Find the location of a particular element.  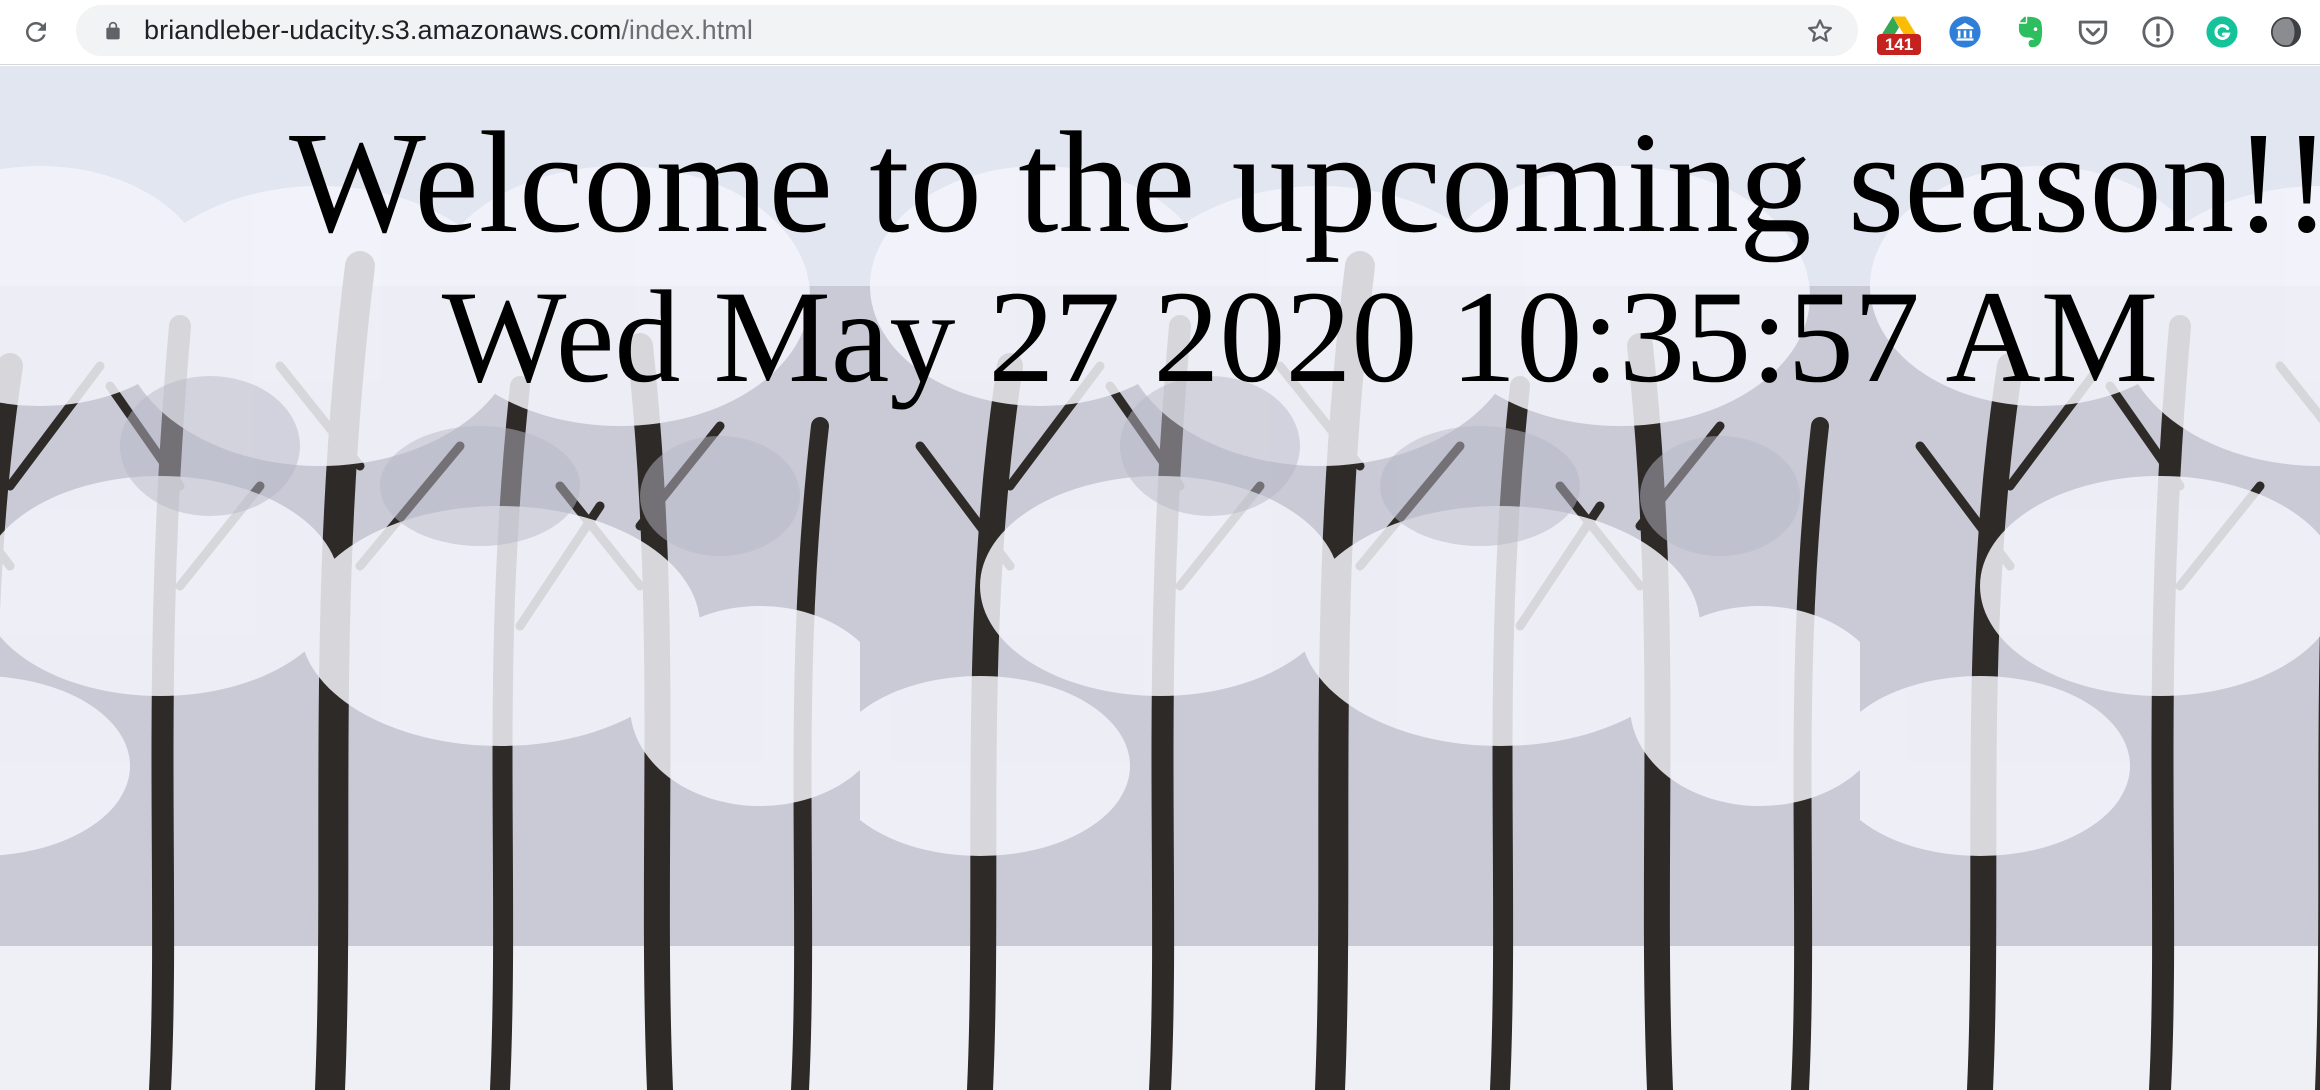

extension-evernote is located at coordinates (2030, 32).